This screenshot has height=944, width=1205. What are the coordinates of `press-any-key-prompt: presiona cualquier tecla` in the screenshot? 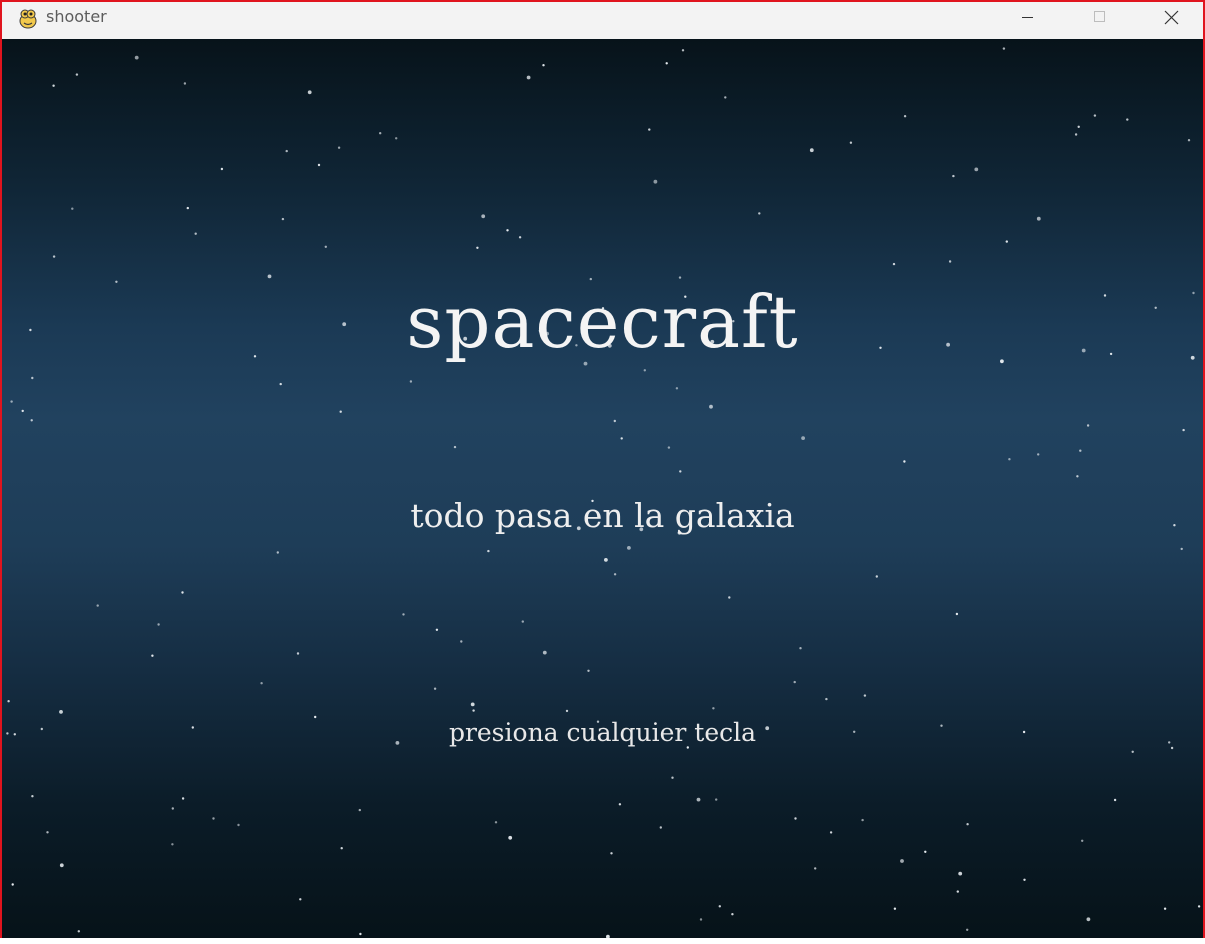 It's located at (602, 732).